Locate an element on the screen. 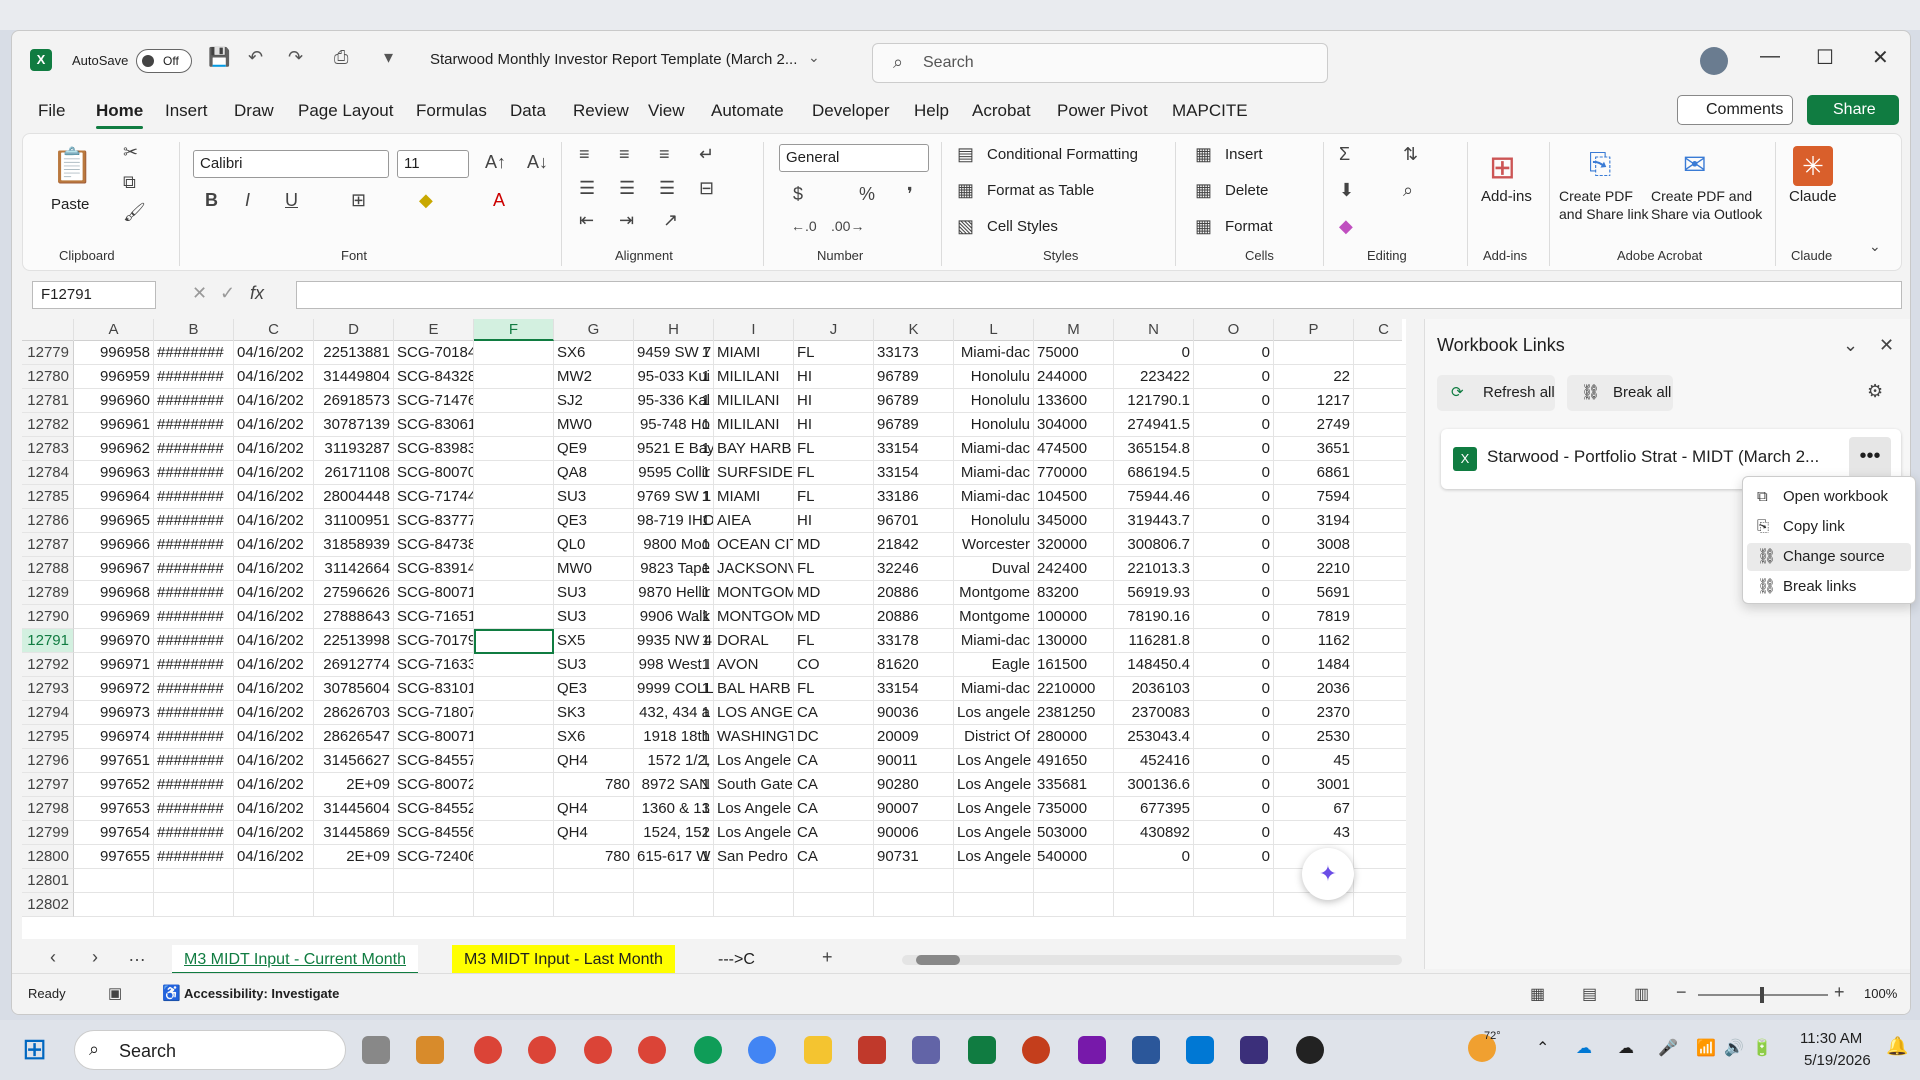 This screenshot has width=1920, height=1080. create-pdf-share-line2: and Share link is located at coordinates (1604, 214).